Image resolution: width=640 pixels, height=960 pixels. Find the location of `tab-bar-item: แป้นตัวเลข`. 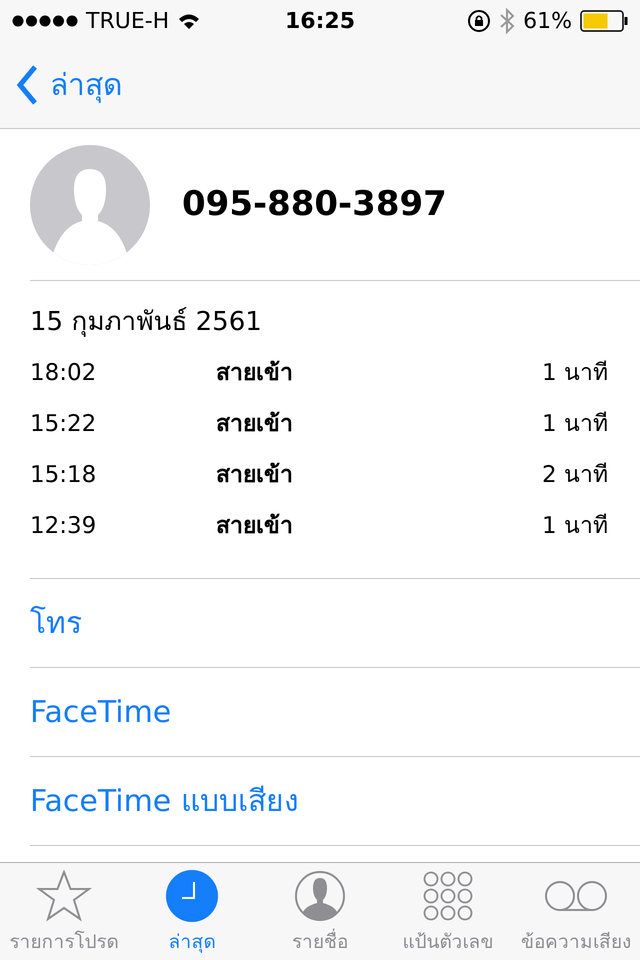

tab-bar-item: แป้นตัวเลข is located at coordinates (448, 911).